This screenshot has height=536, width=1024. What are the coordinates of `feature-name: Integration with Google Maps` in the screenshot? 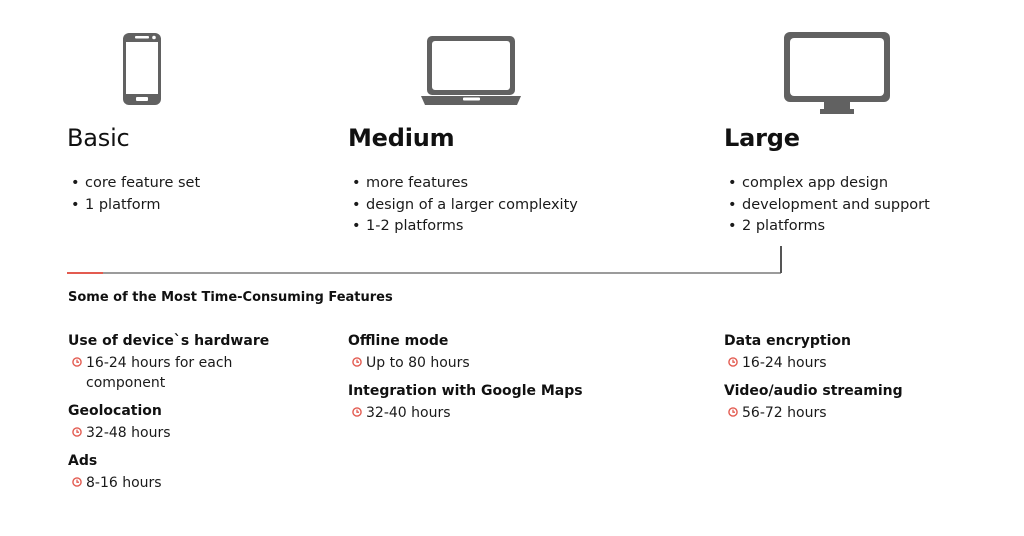 It's located at (465, 391).